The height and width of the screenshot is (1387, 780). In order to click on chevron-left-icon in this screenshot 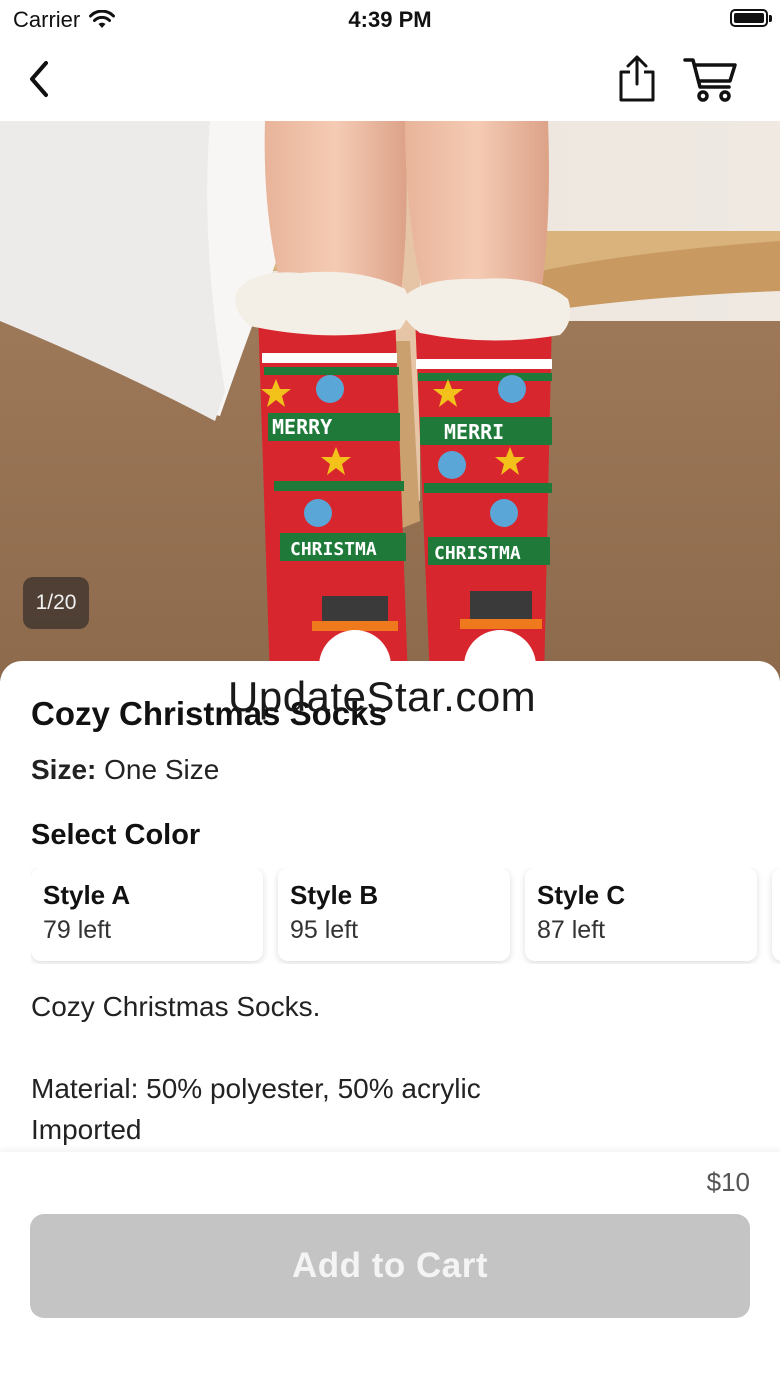, I will do `click(39, 79)`.